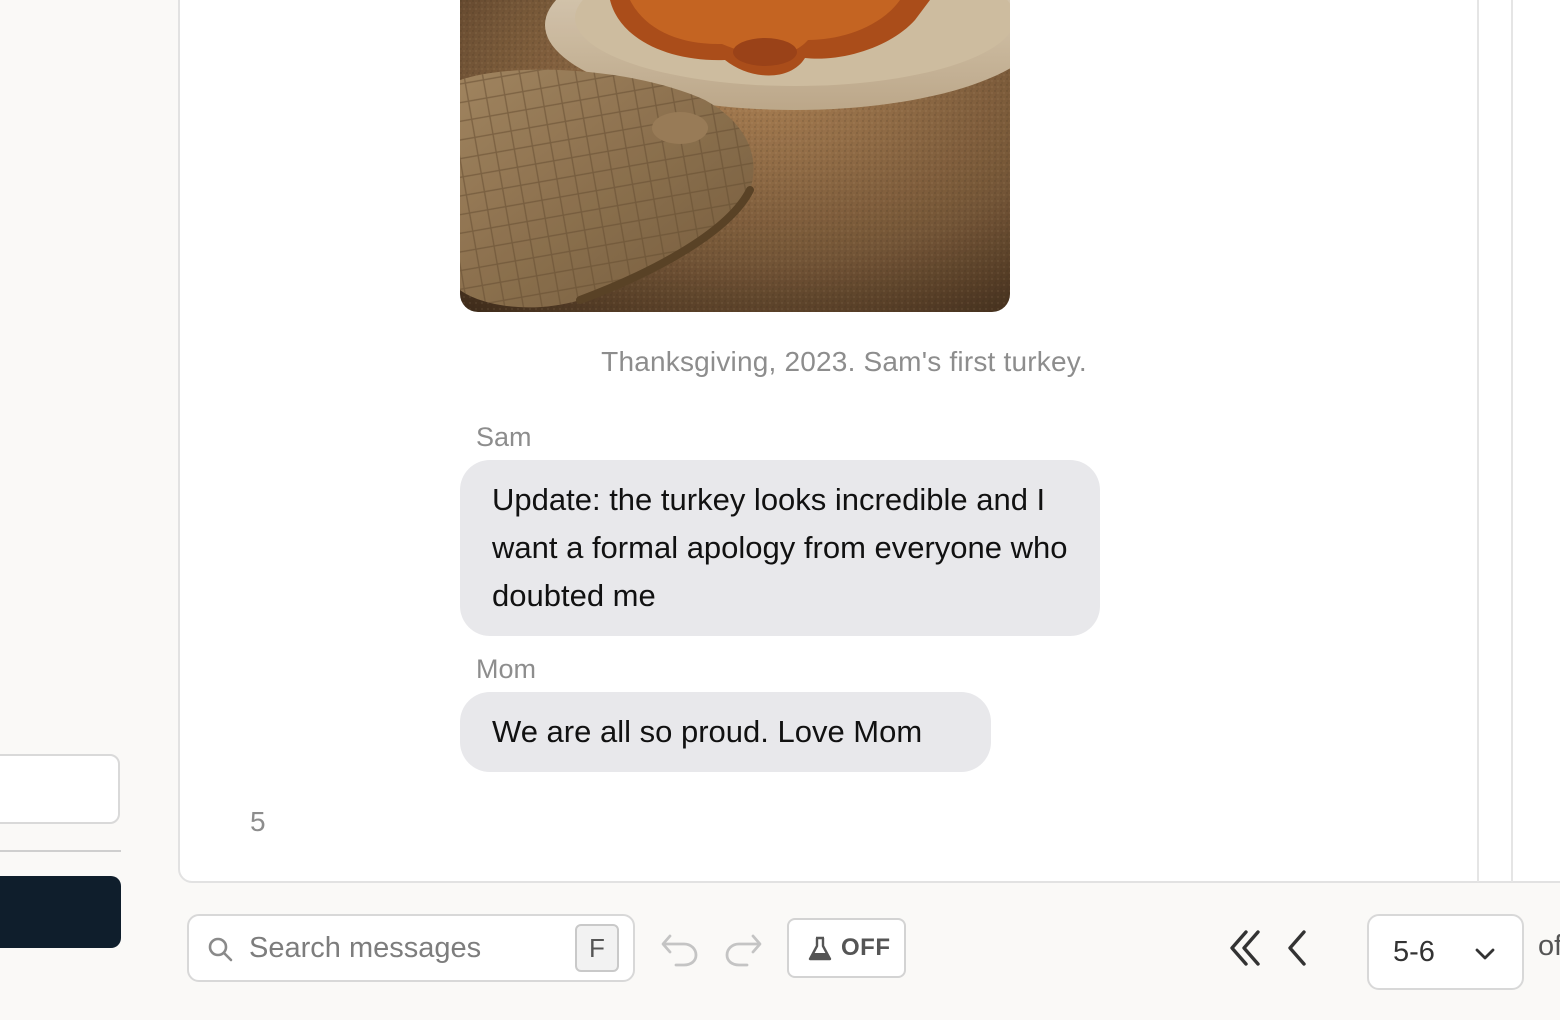  What do you see at coordinates (1445, 952) in the screenshot?
I see `page-range-select: 5-6` at bounding box center [1445, 952].